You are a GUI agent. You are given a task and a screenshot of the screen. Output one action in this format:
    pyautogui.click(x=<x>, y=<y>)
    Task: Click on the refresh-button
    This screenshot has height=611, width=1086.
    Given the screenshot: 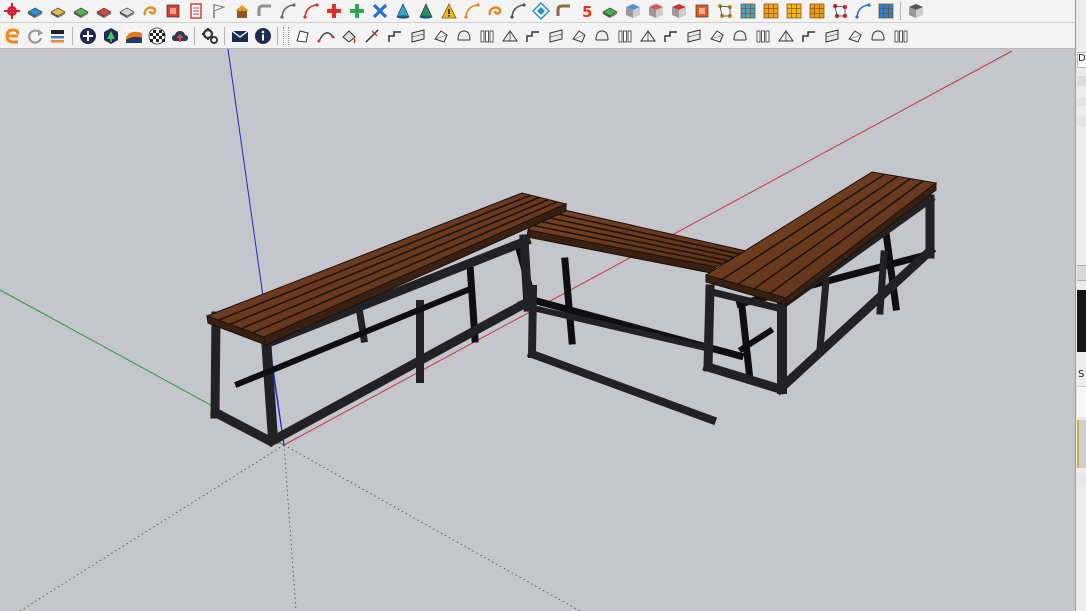 What is the action you would take?
    pyautogui.click(x=34, y=35)
    